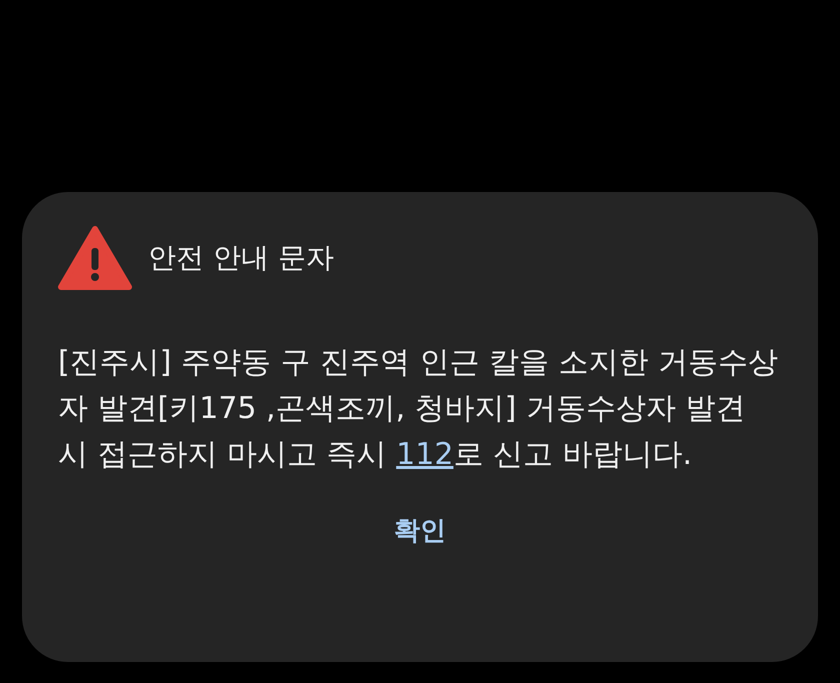  I want to click on confirm-button: 확인, so click(420, 531).